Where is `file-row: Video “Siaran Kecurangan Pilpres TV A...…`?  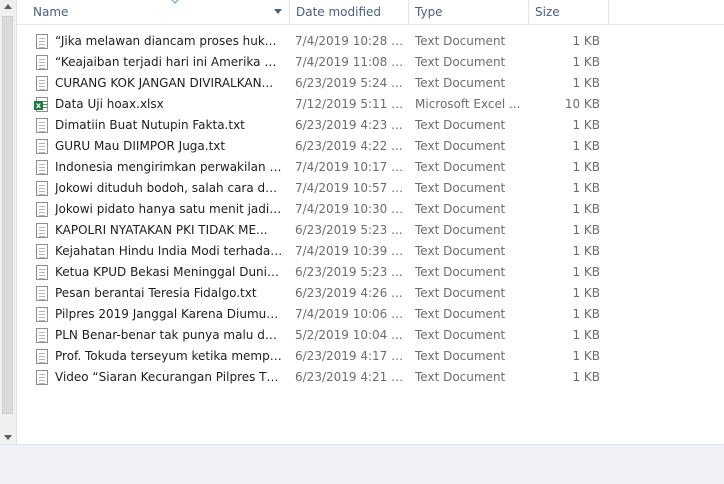 file-row: Video “Siaran Kecurangan Pilpres TV A...… is located at coordinates (370, 377).